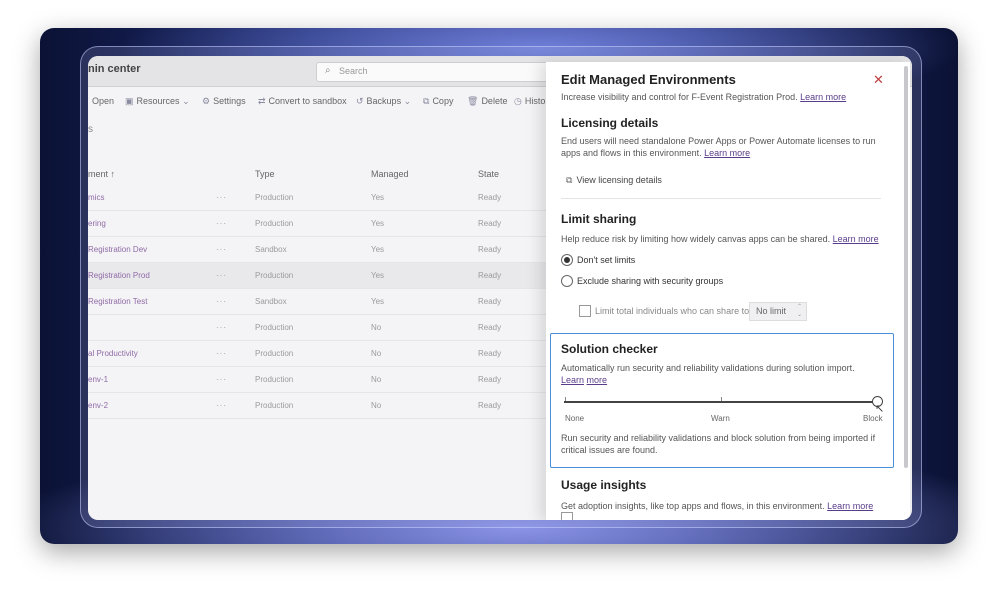  Describe the element at coordinates (323, 328) in the screenshot. I see `table-row: ··· Production No Ready` at that location.